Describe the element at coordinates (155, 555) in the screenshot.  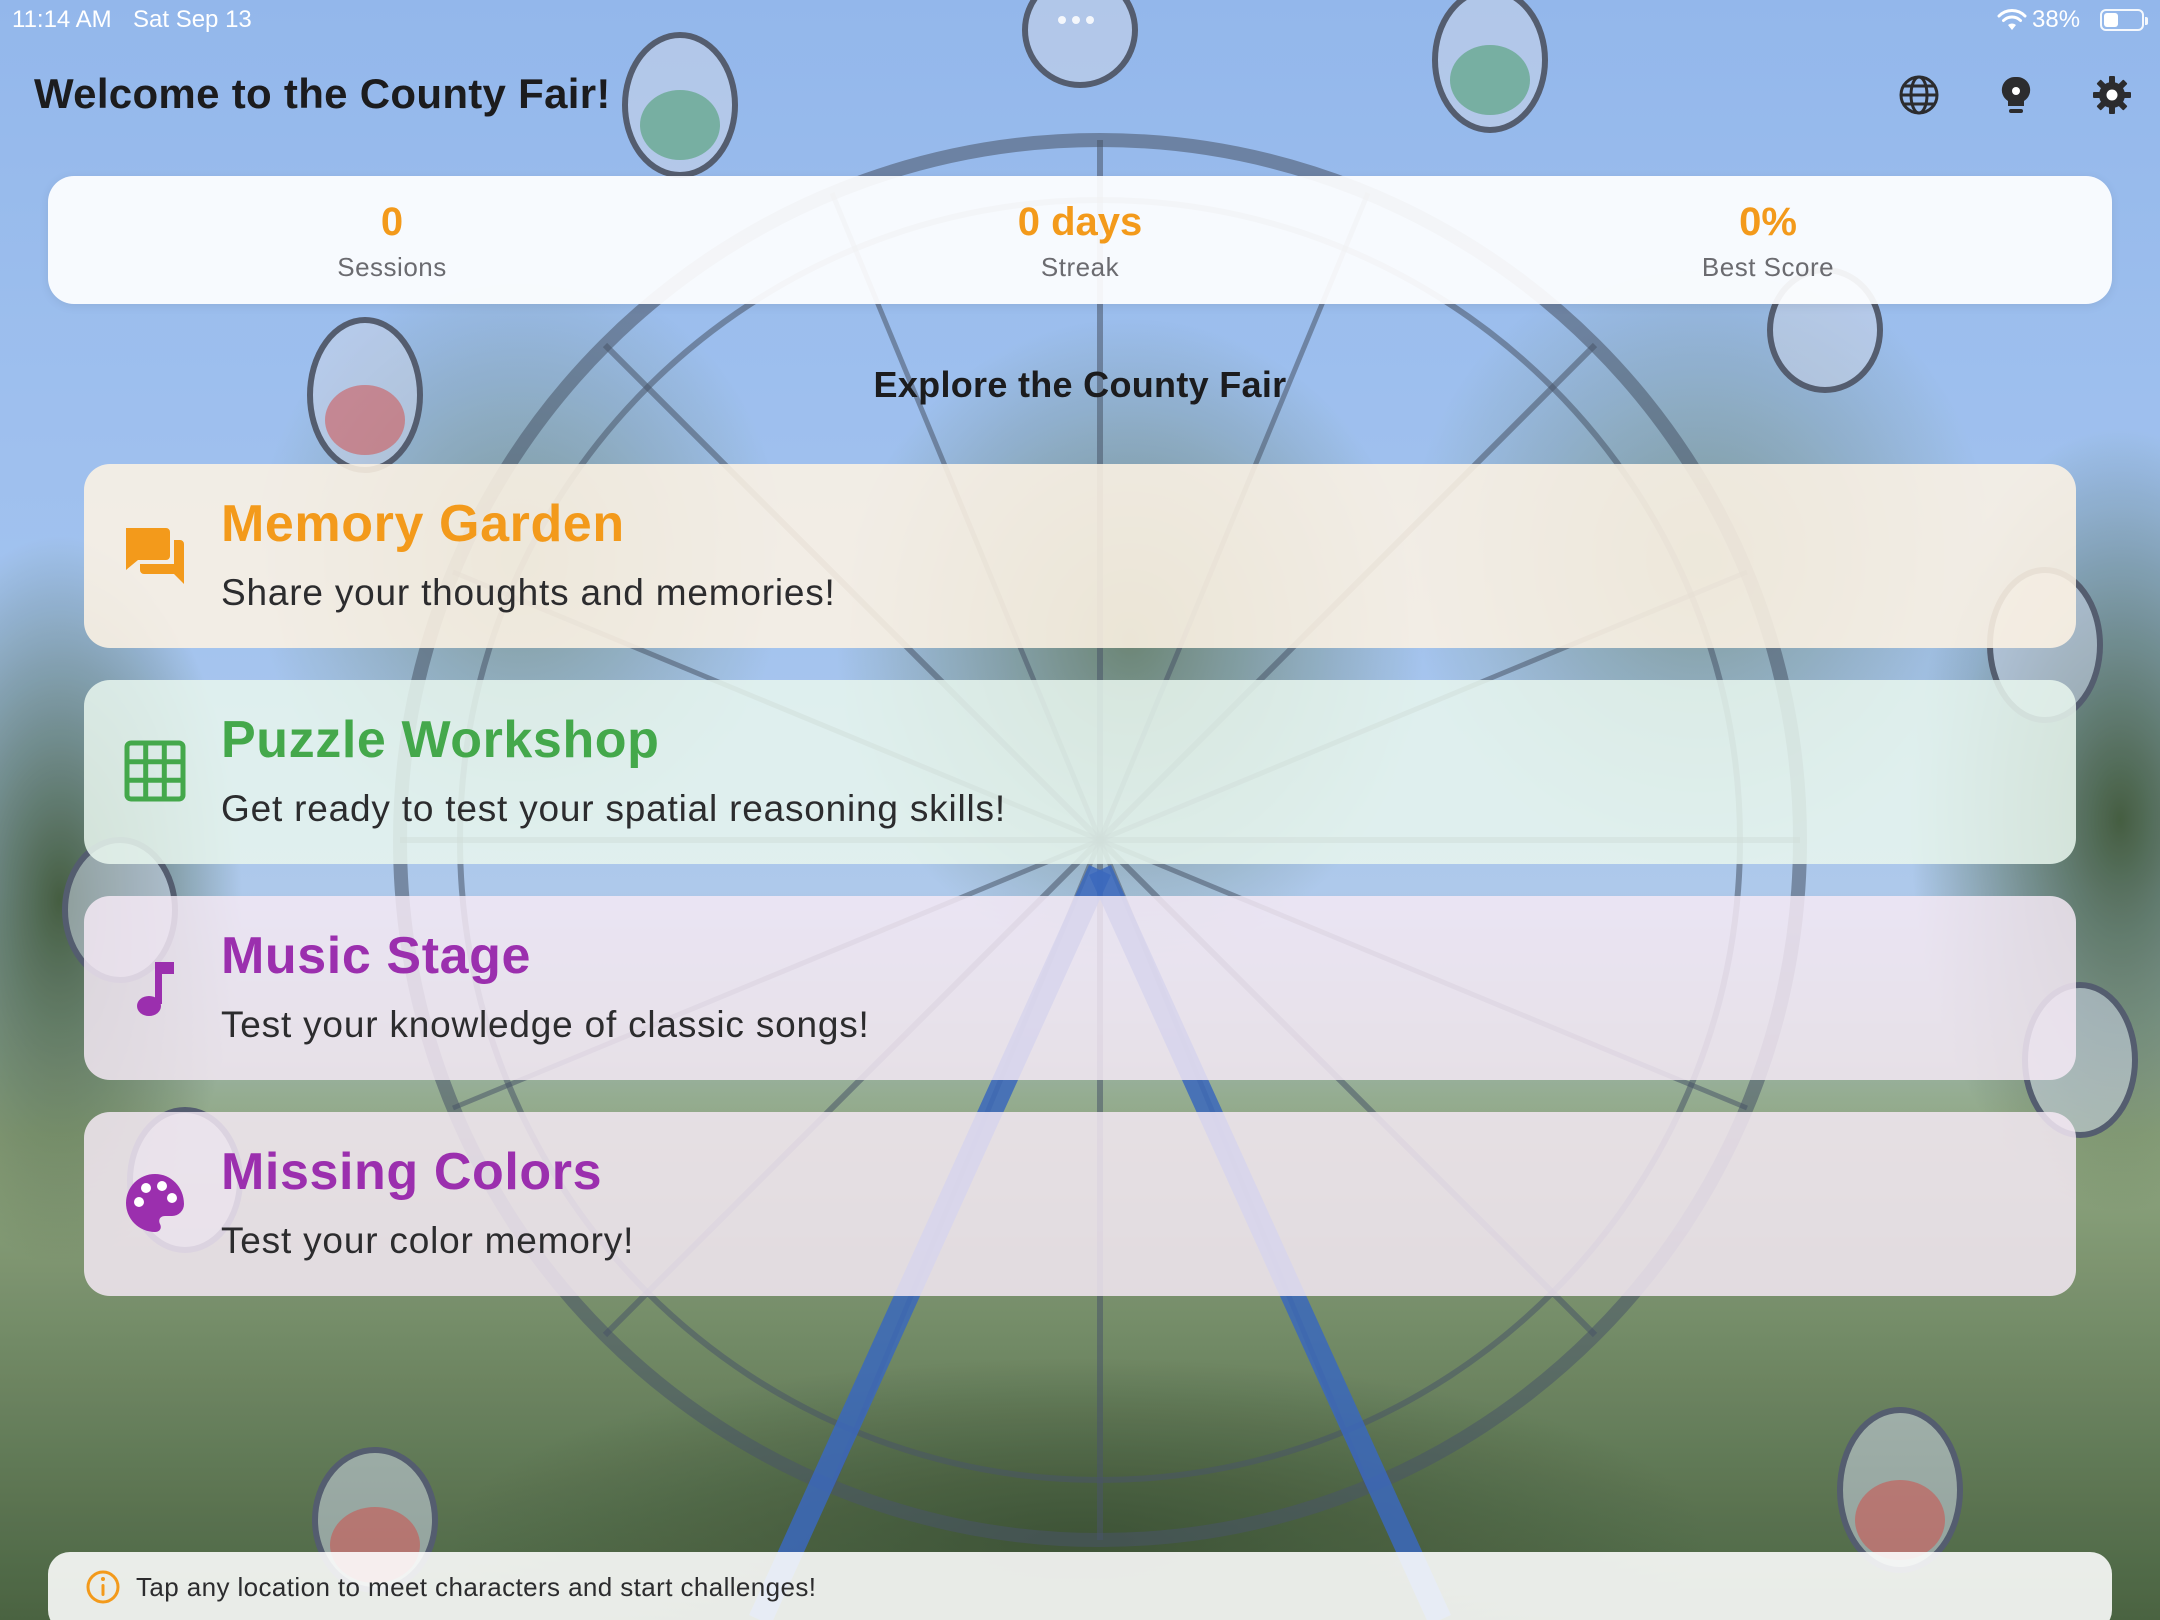
I see `chat-bubbles-icon` at that location.